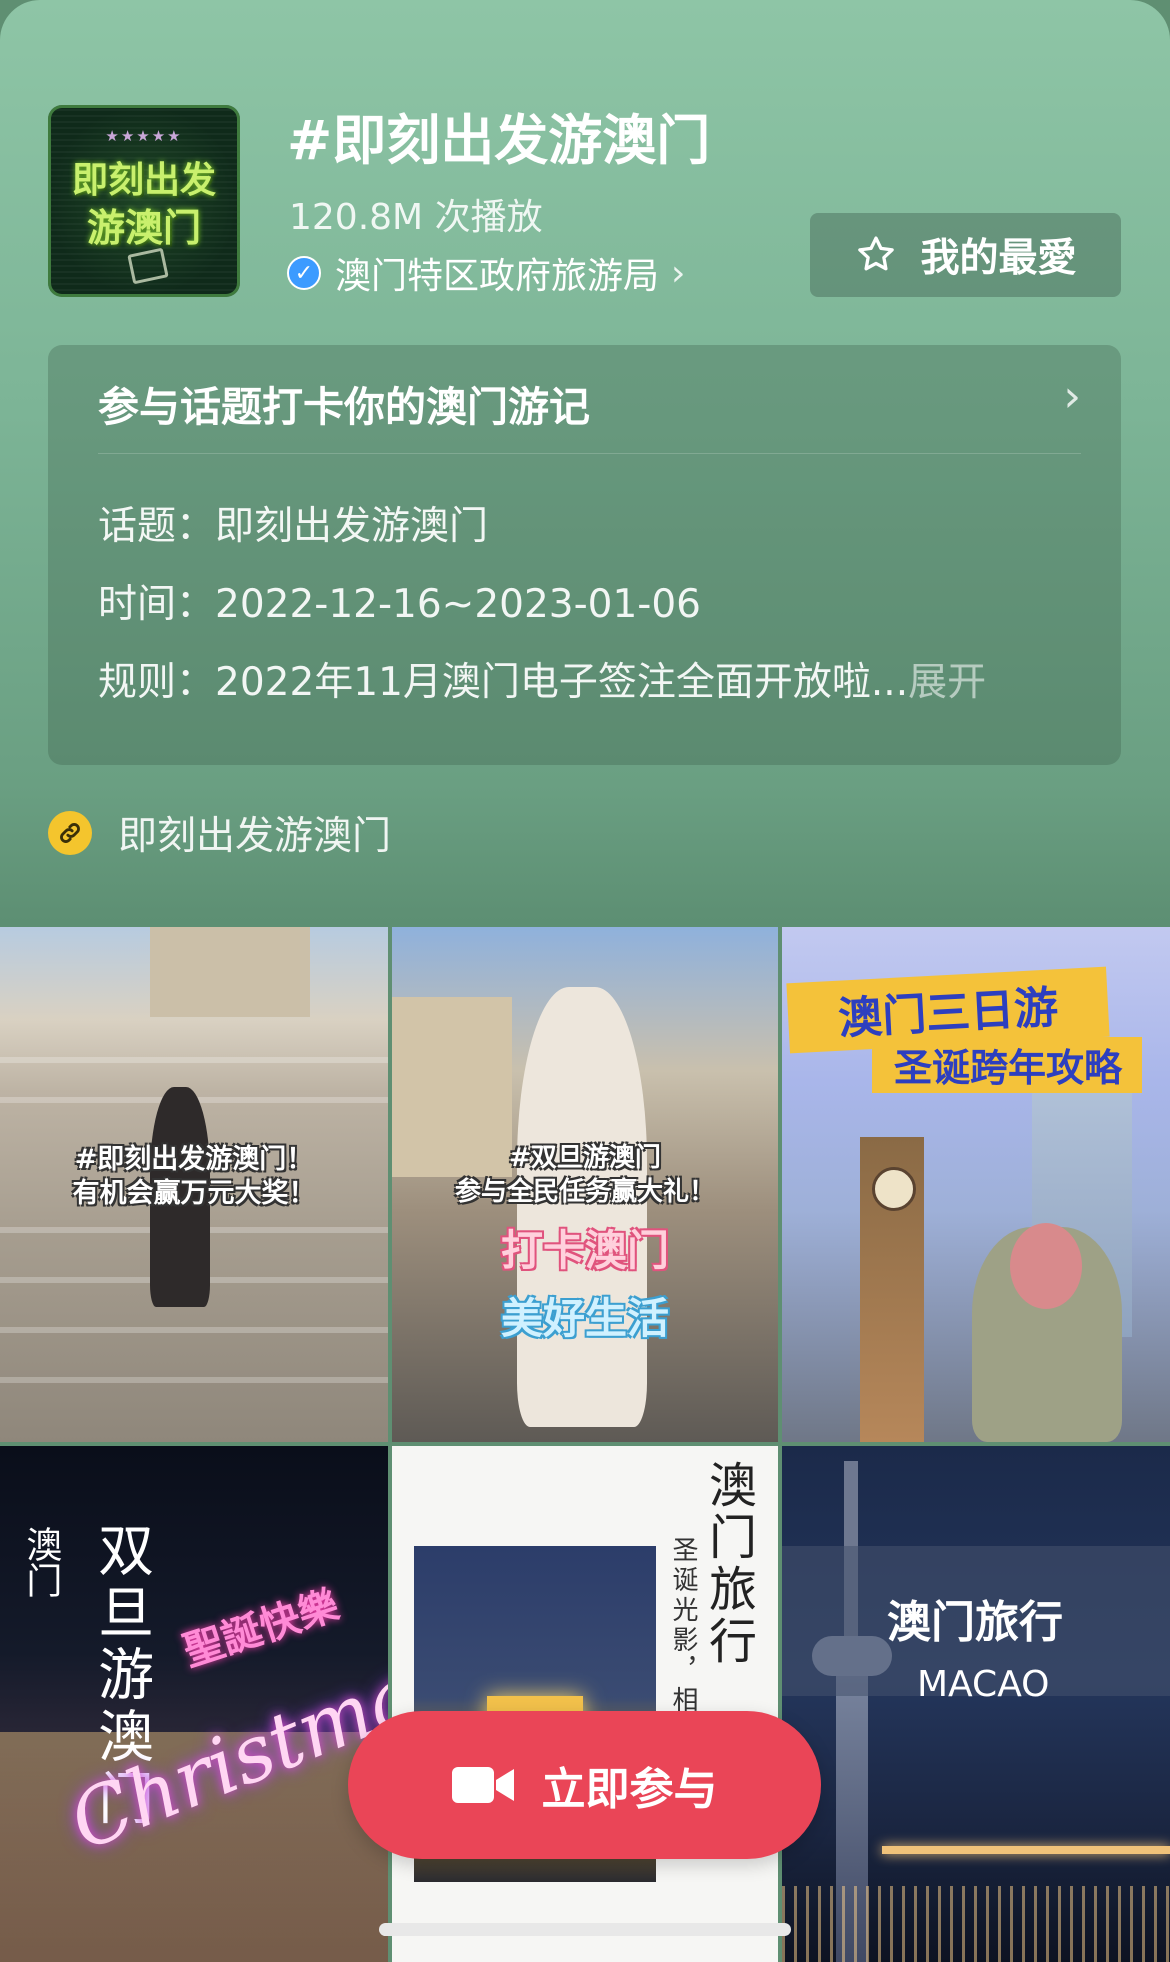 This screenshot has width=1170, height=1962. I want to click on video-camera-icon, so click(482, 1785).